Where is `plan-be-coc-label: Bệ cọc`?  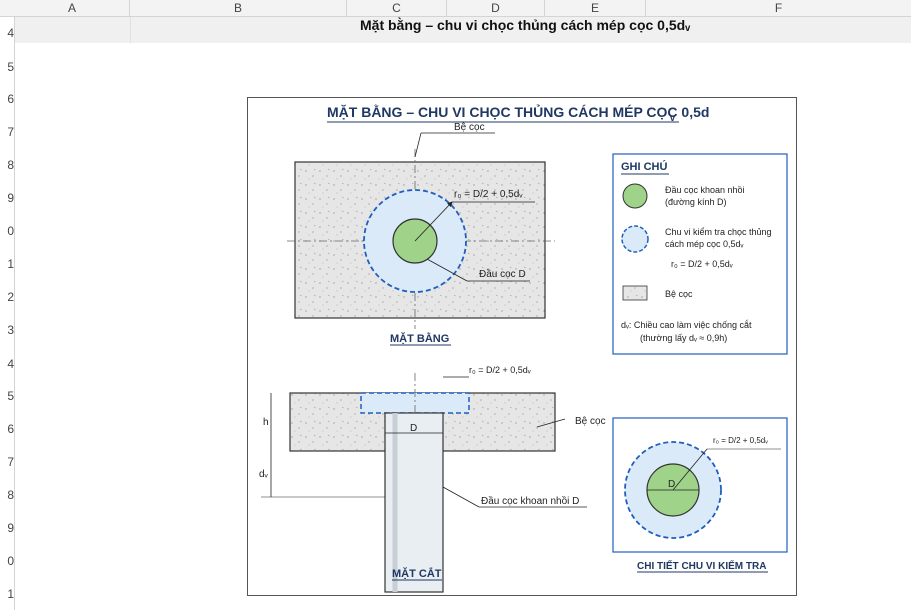 plan-be-coc-label: Bệ cọc is located at coordinates (469, 127).